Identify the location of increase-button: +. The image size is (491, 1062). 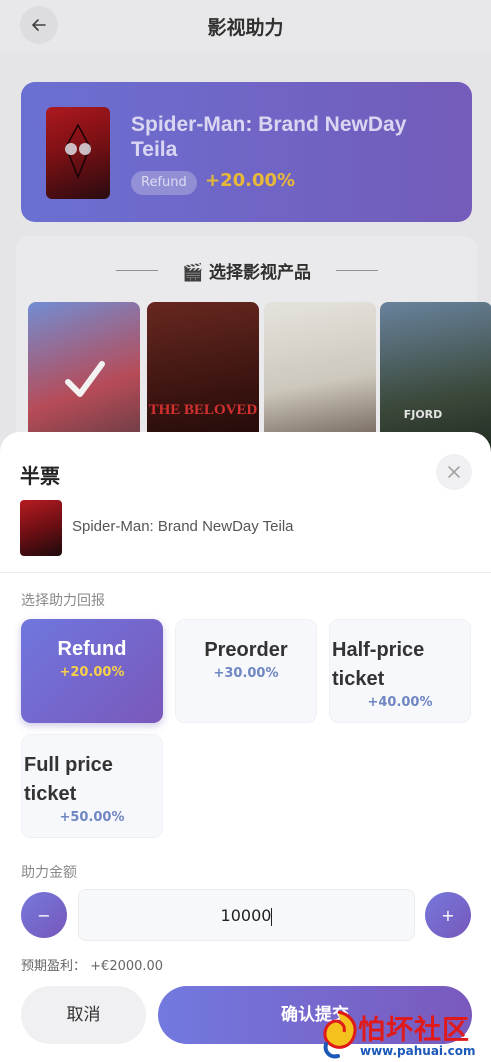
(448, 915).